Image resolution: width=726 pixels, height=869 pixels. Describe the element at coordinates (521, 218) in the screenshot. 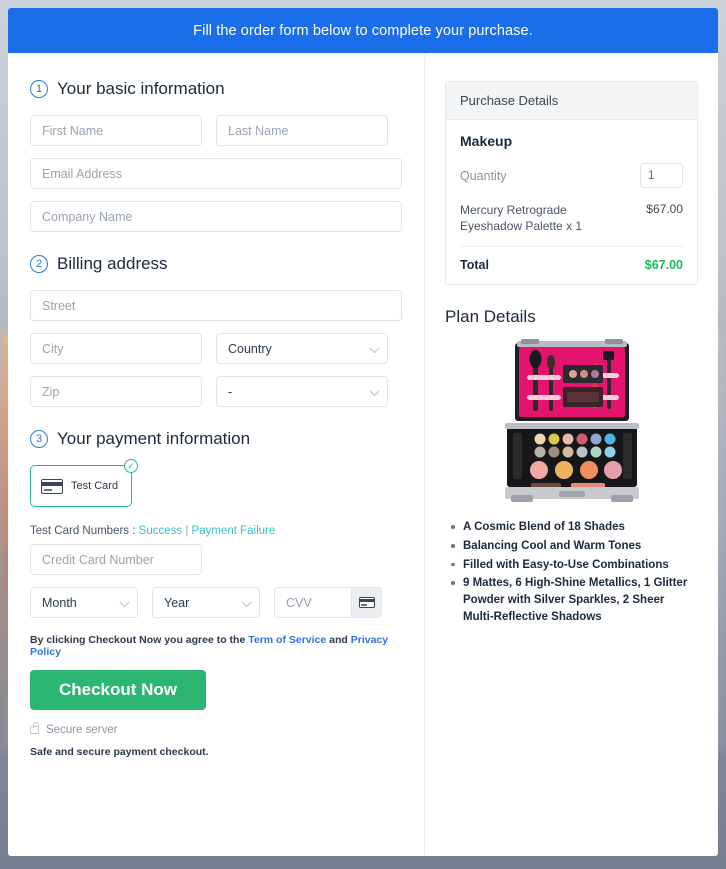

I see `line-item-description: Mercury Retrograde Eyeshadow Palette x 1` at that location.